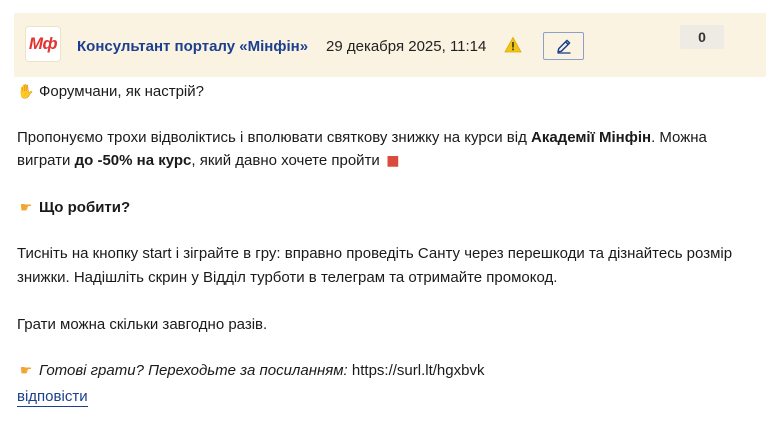 The image size is (768, 422). I want to click on cta-text: Готові грати? Переходьте за посиланням:, so click(193, 370).